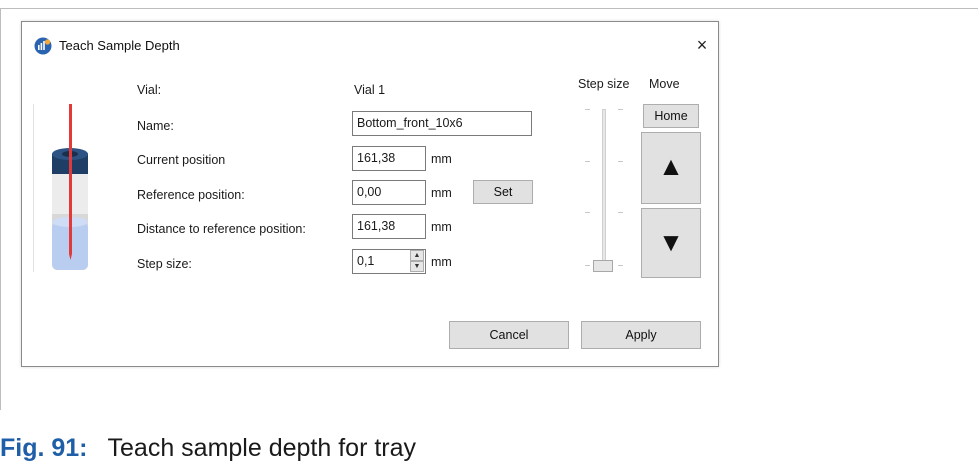 The height and width of the screenshot is (468, 978). I want to click on step-size-stepper: 0,1 ▲ ▼, so click(389, 261).